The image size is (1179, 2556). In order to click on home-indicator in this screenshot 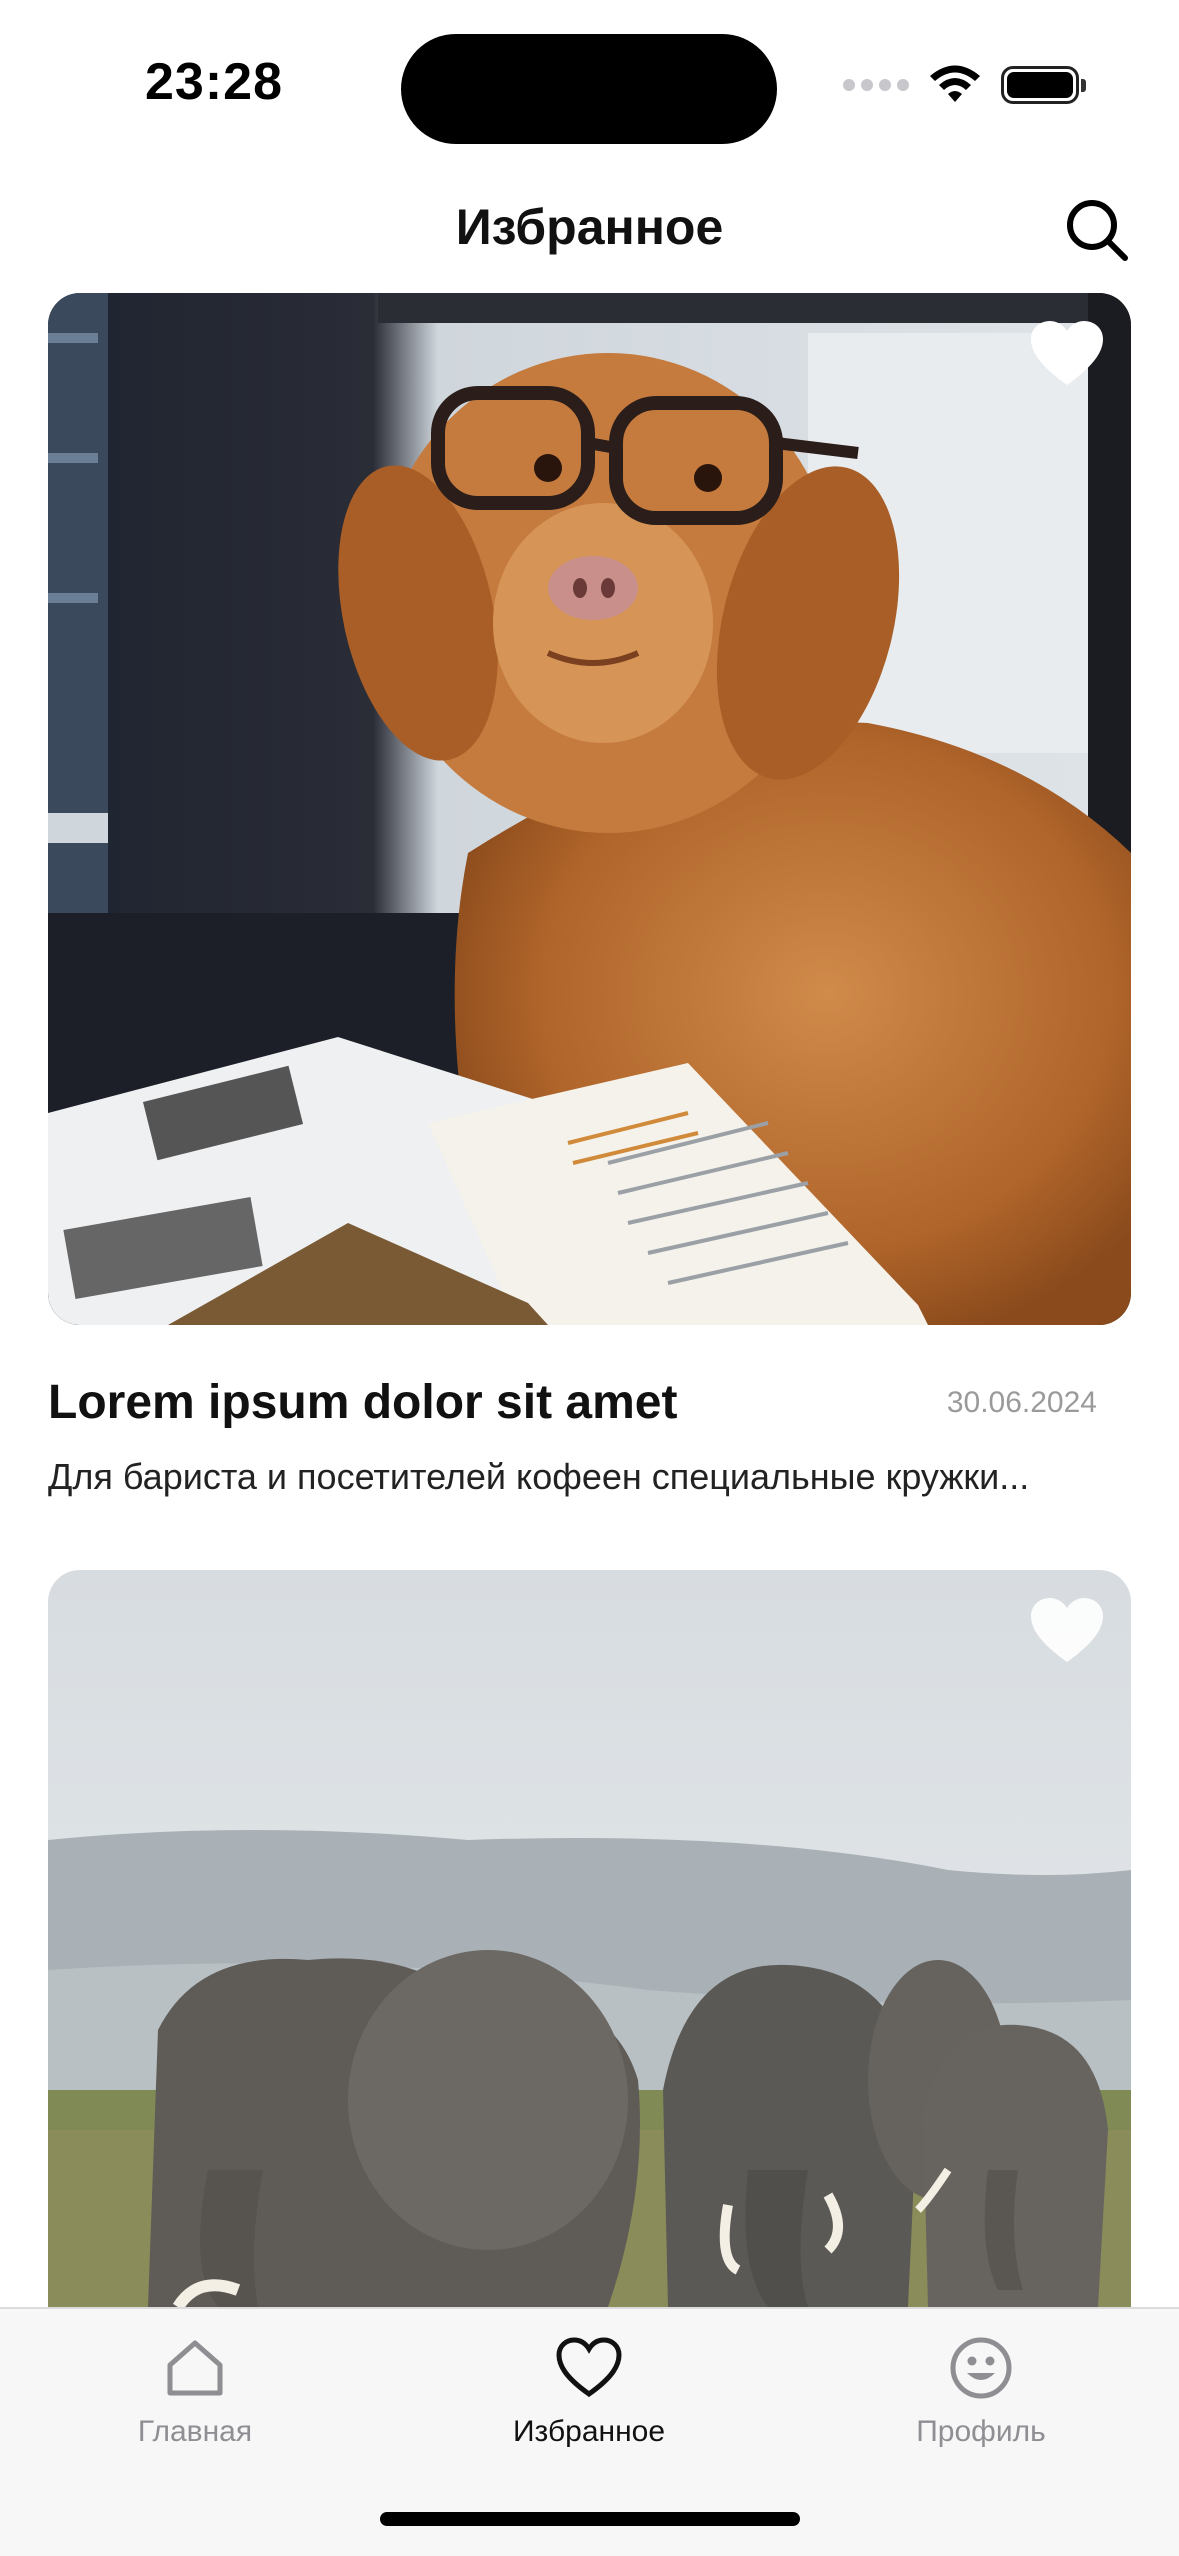, I will do `click(590, 2519)`.